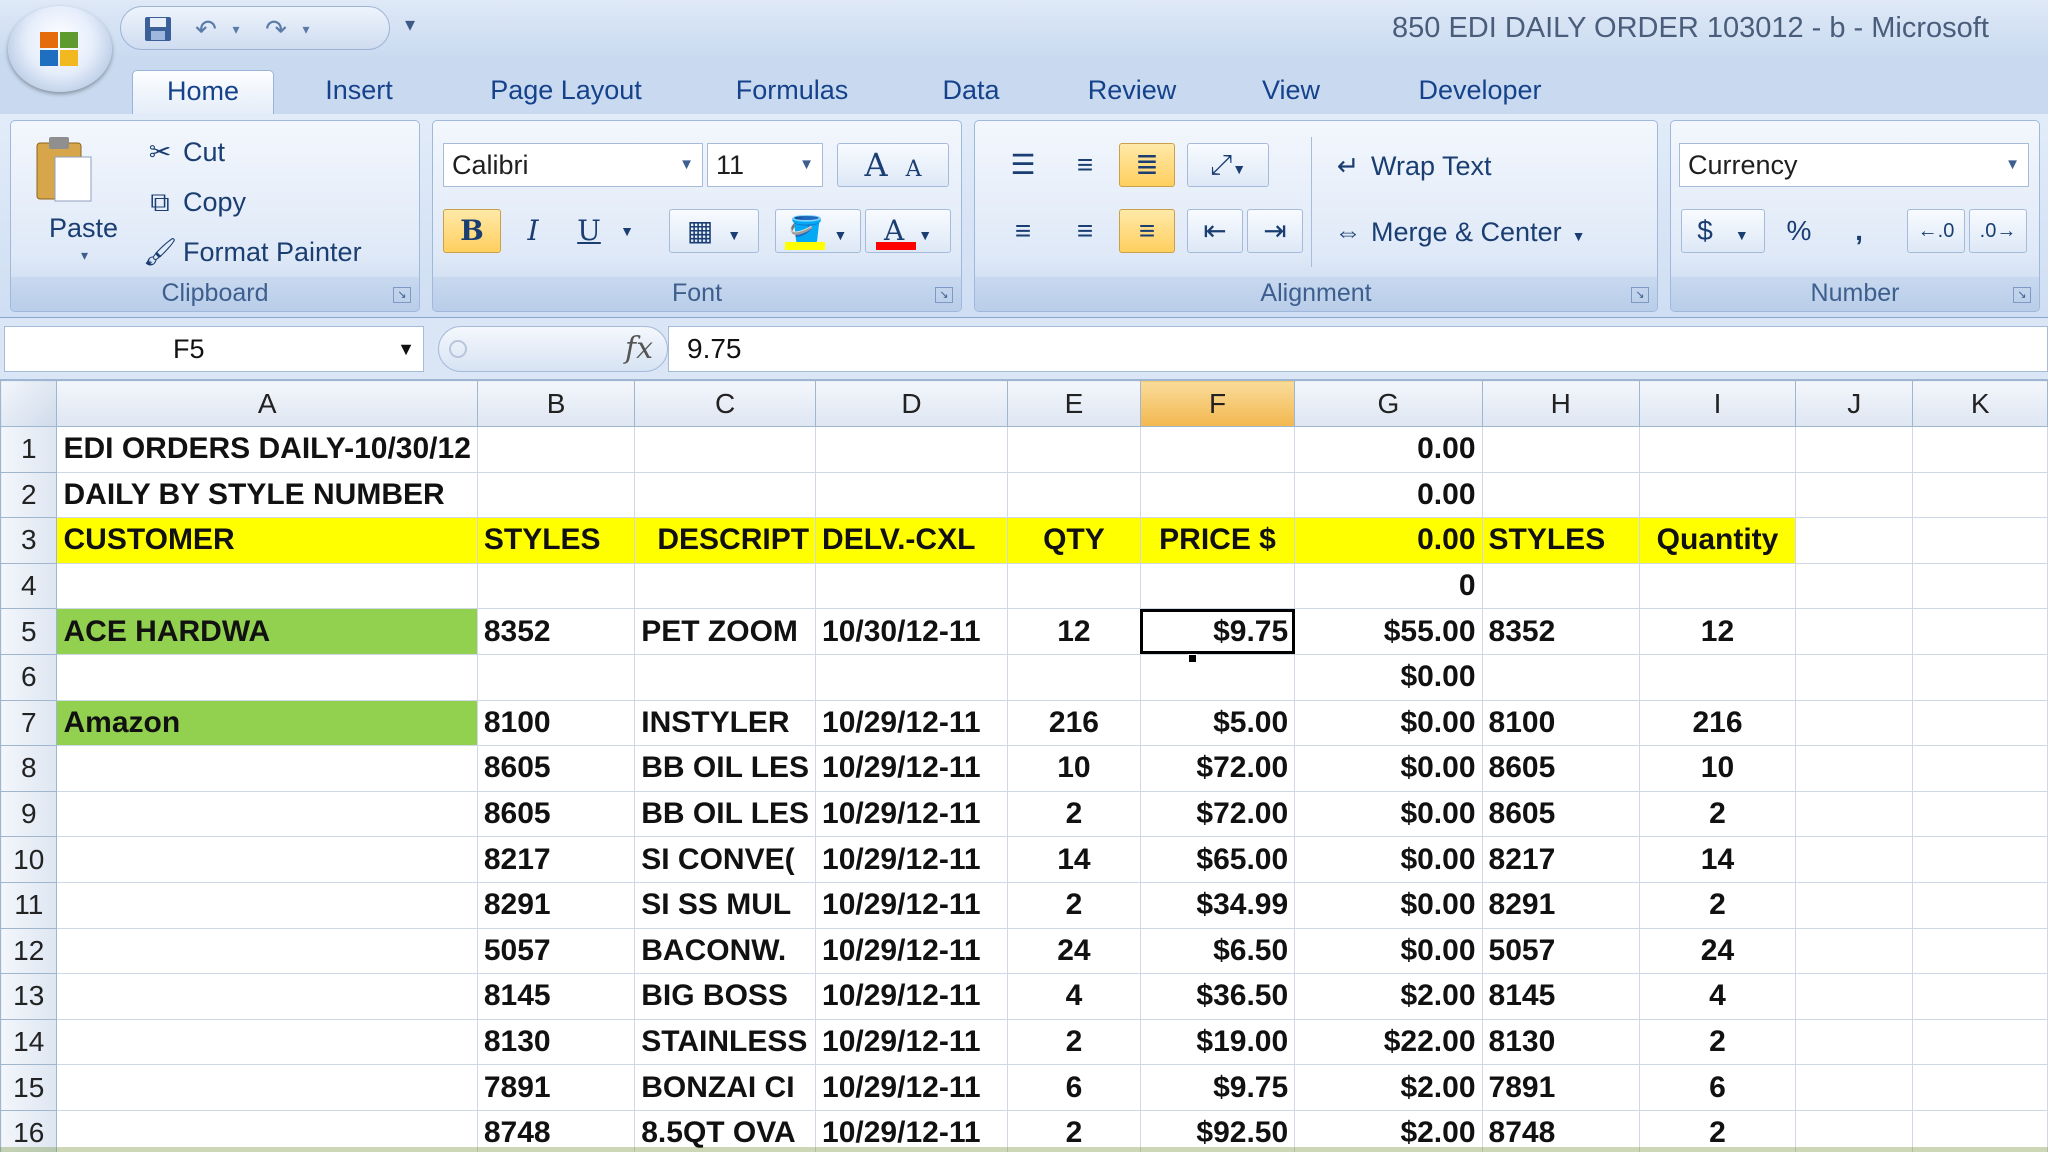 This screenshot has height=1152, width=2048. Describe the element at coordinates (29, 586) in the screenshot. I see `row-header: 4` at that location.